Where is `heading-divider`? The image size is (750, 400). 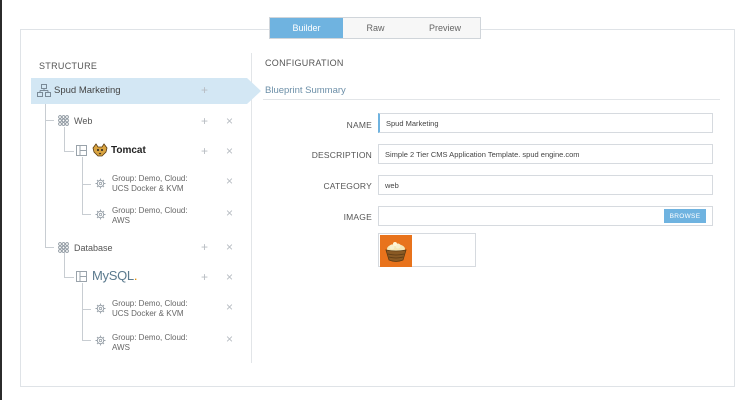
heading-divider is located at coordinates (491, 99).